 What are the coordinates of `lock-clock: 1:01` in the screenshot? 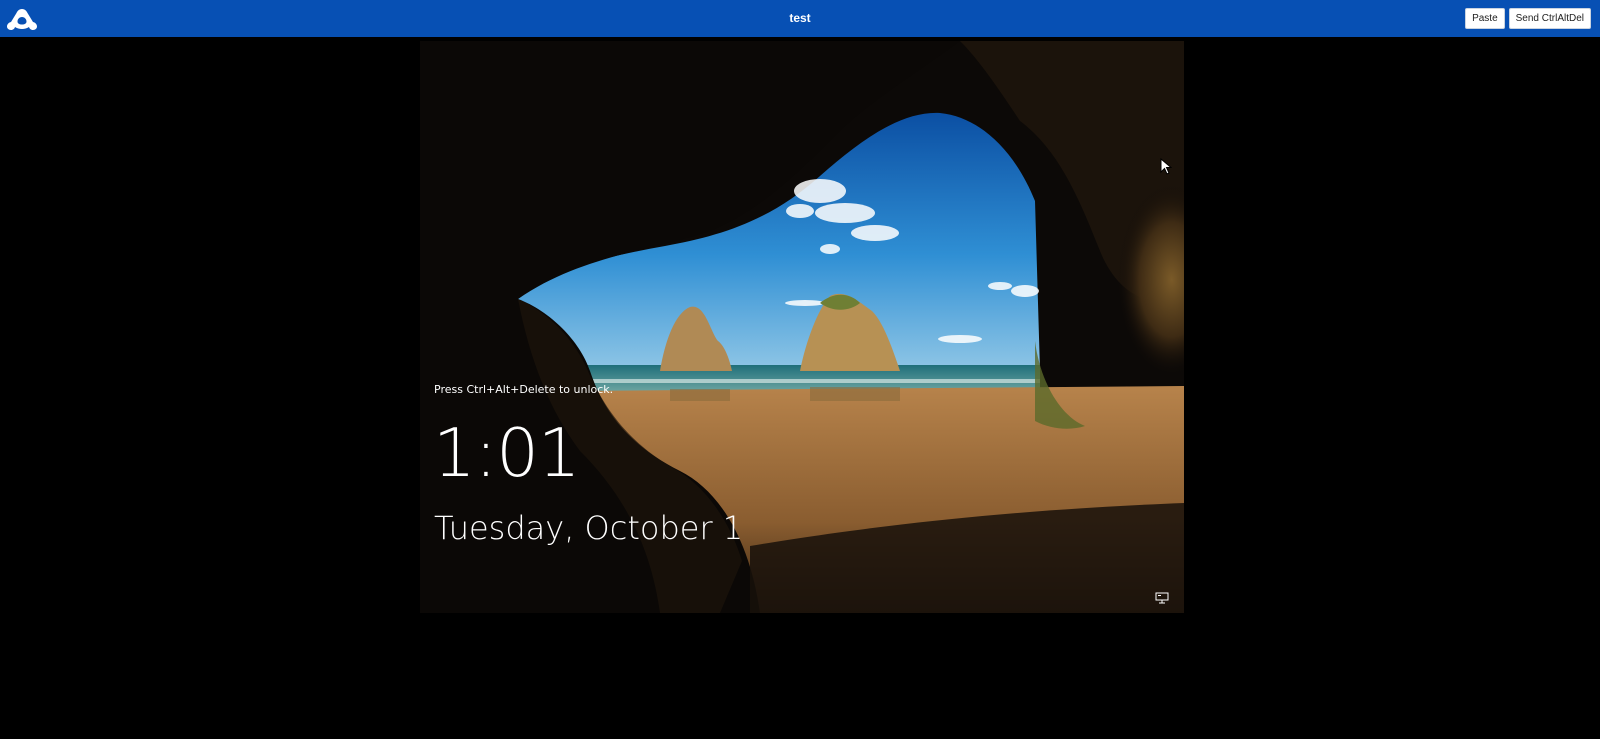 It's located at (506, 453).